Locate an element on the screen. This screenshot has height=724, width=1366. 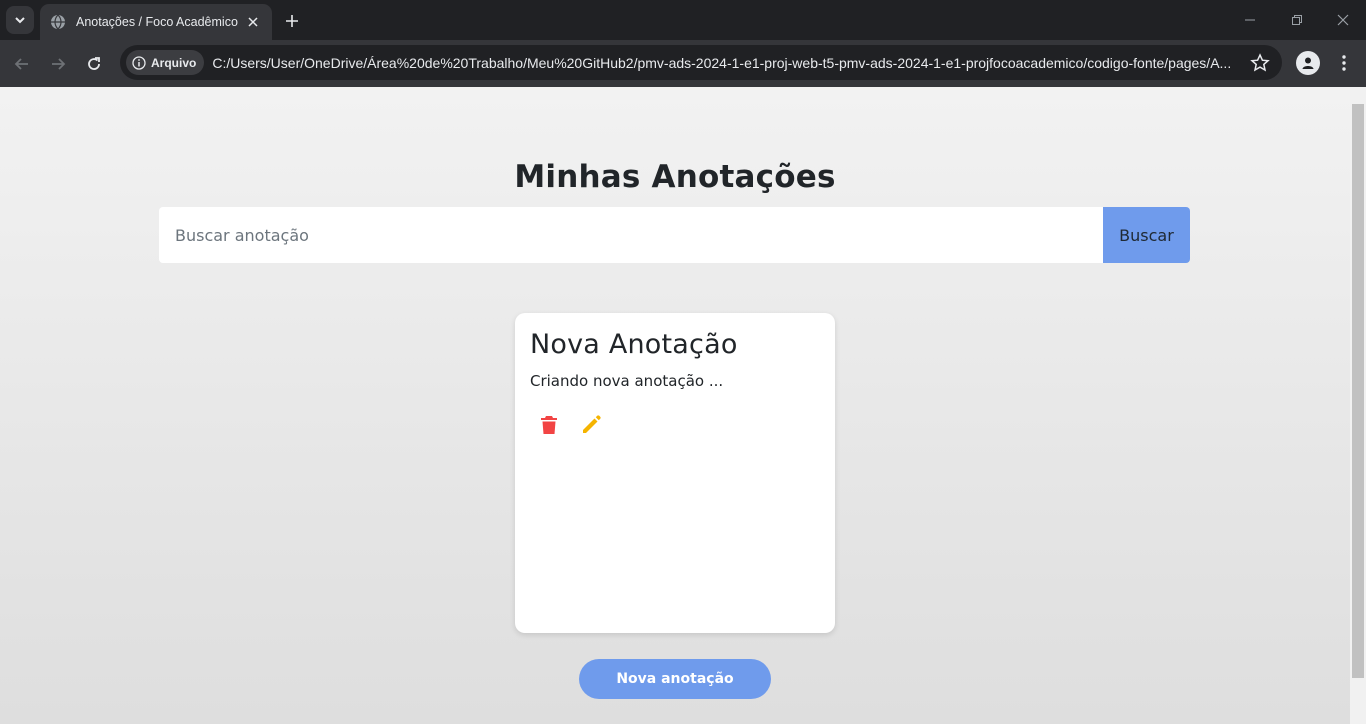
plus-icon is located at coordinates (292, 21).